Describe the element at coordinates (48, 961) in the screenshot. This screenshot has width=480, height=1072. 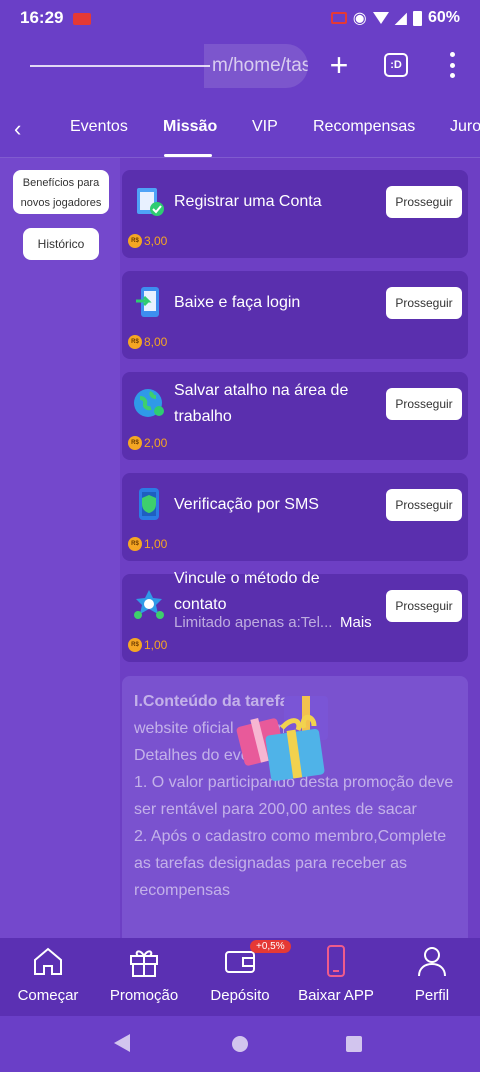
I see `home-icon` at that location.